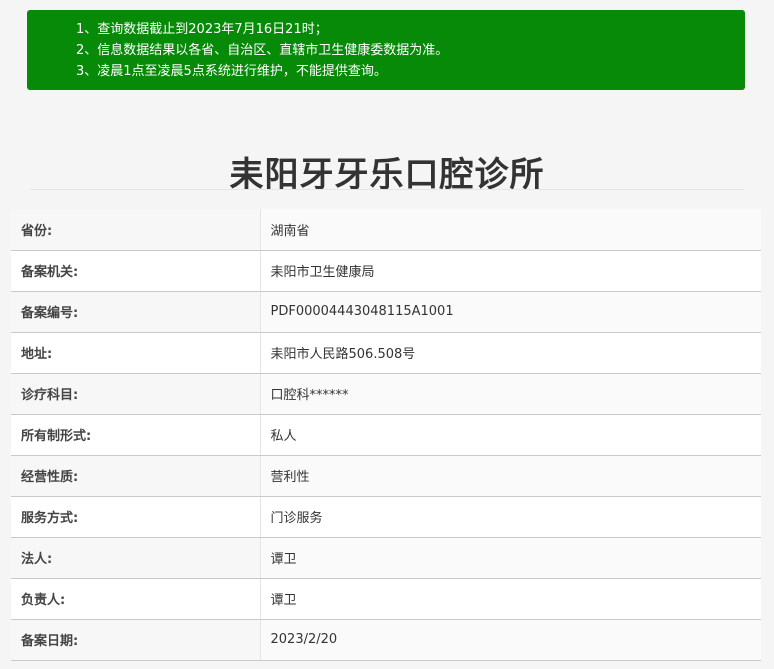 The height and width of the screenshot is (669, 774). Describe the element at coordinates (510, 475) in the screenshot. I see `business-nature-value: 营利性` at that location.